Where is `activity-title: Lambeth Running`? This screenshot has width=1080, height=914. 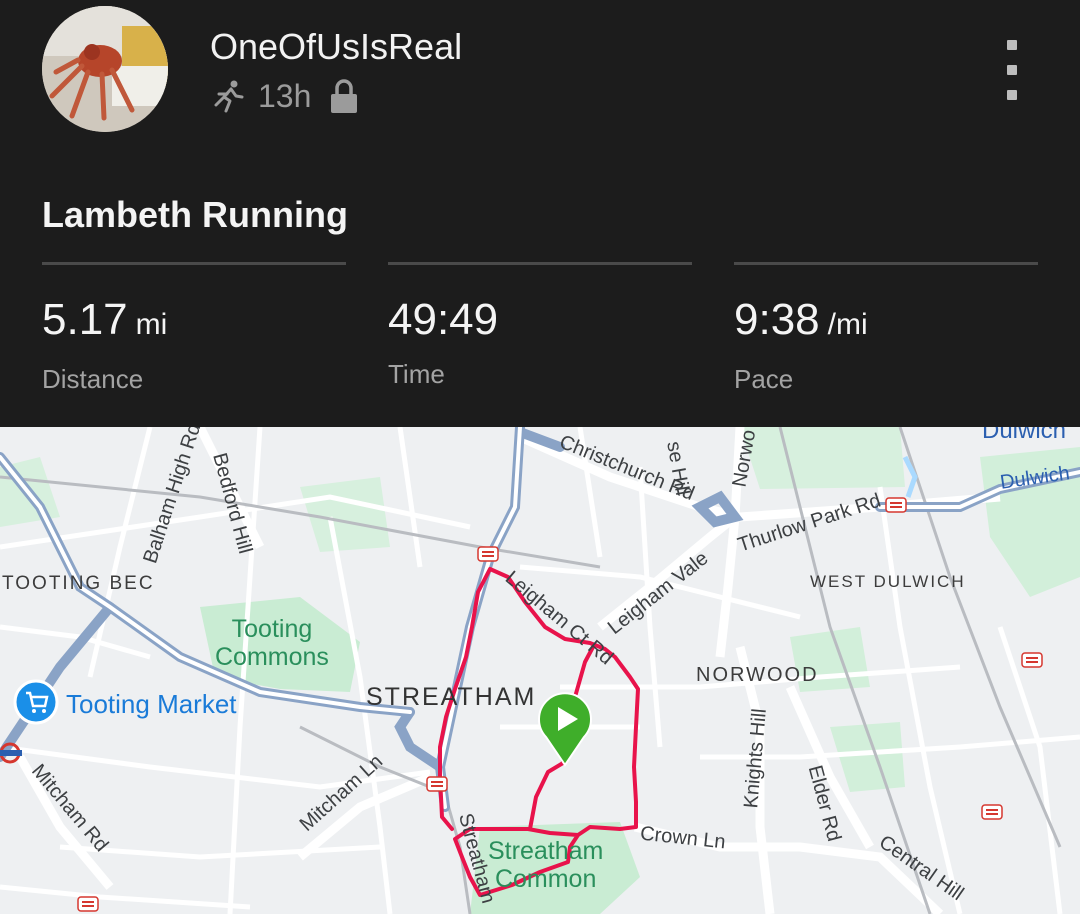
activity-title: Lambeth Running is located at coordinates (195, 215).